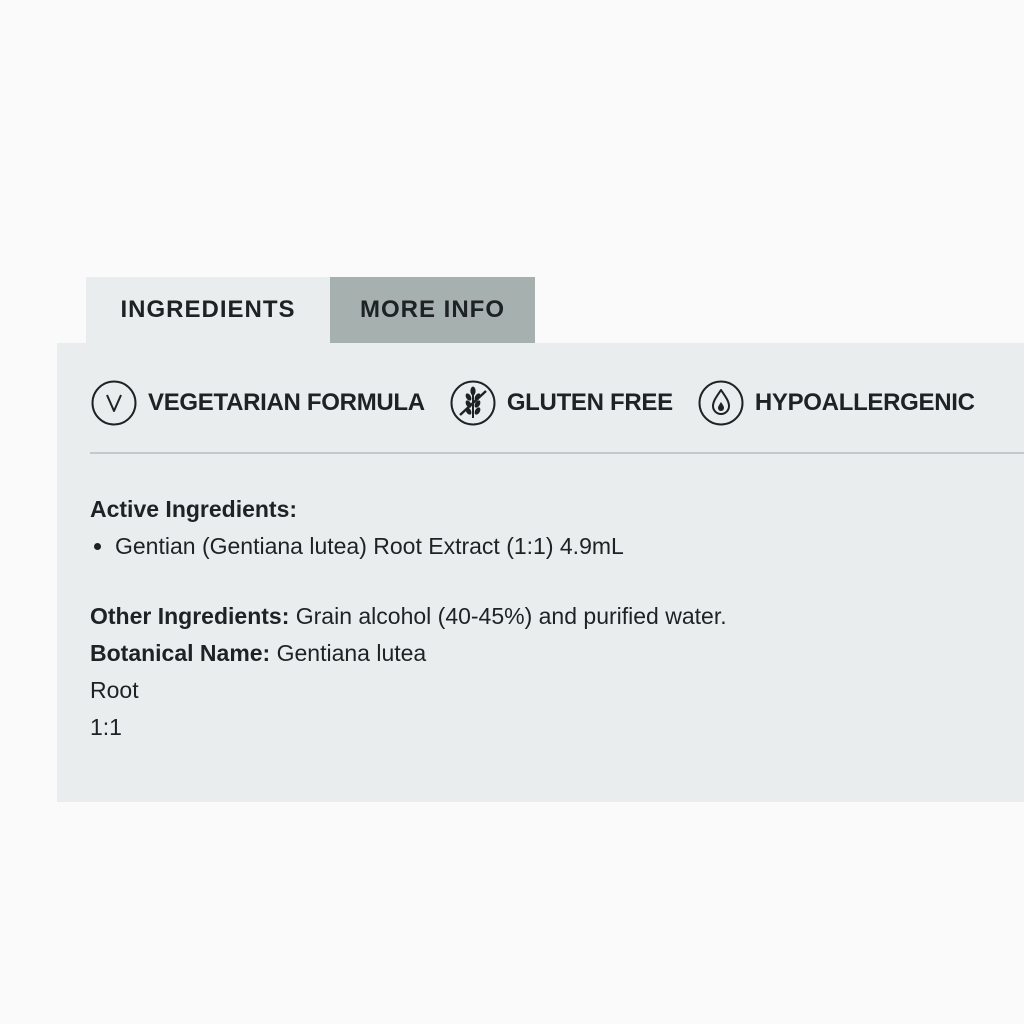  I want to click on badge-gluten-free: GLUTEN FREE, so click(561, 403).